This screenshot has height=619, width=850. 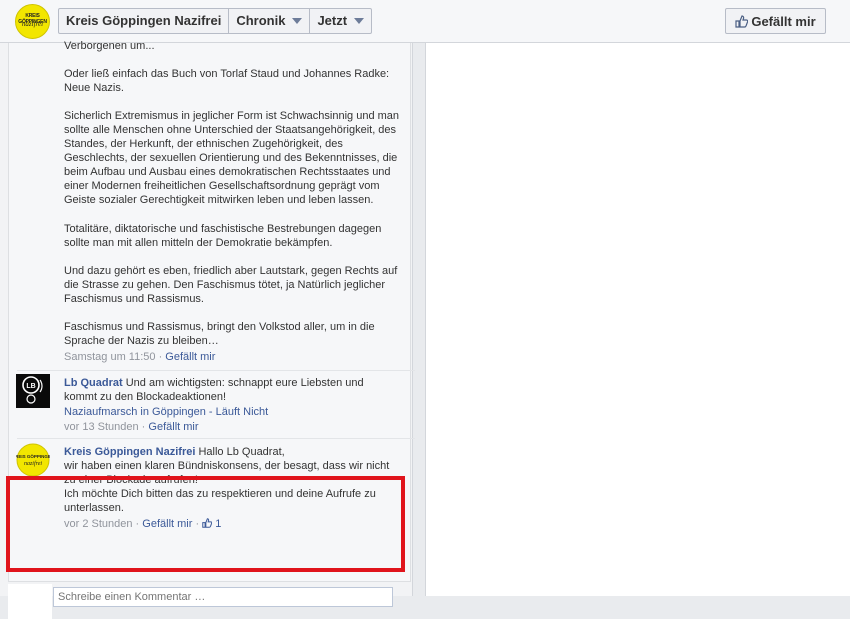 I want to click on comment-meta: vor 13 Stunden · Gefällt mir, so click(x=131, y=427).